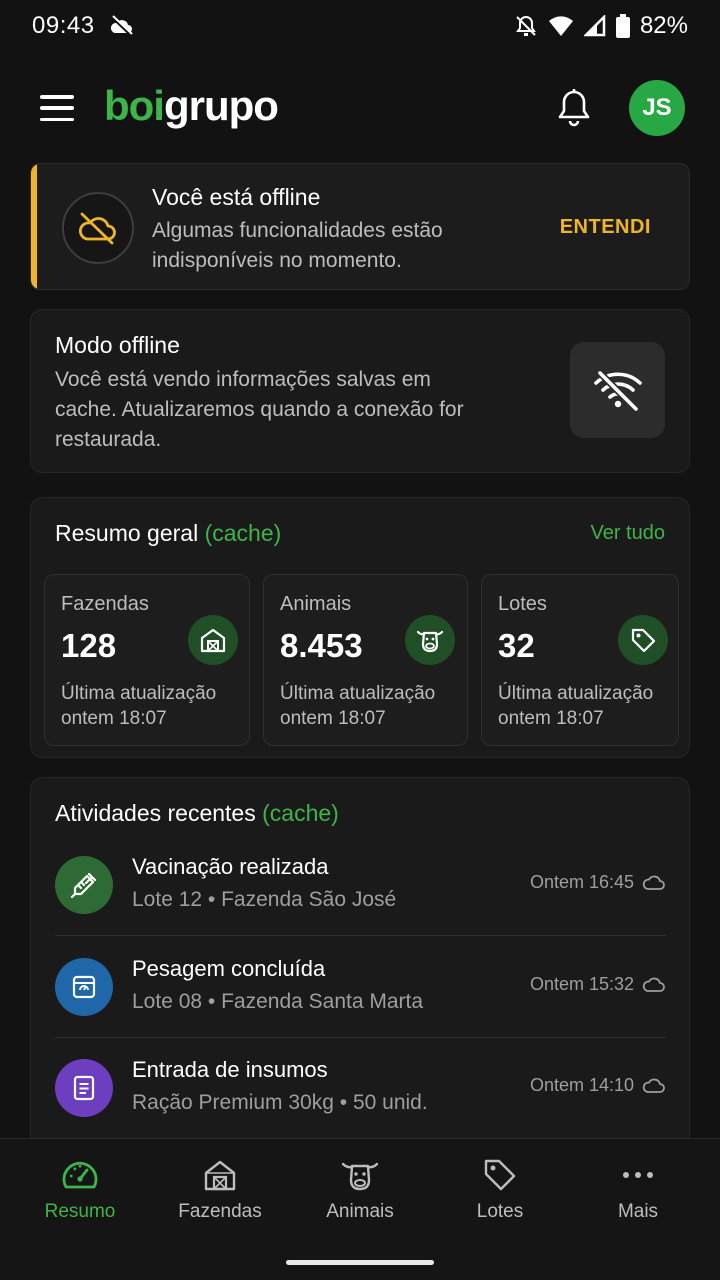 The image size is (720, 1280). I want to click on nav-lotes: Lotes, so click(500, 1190).